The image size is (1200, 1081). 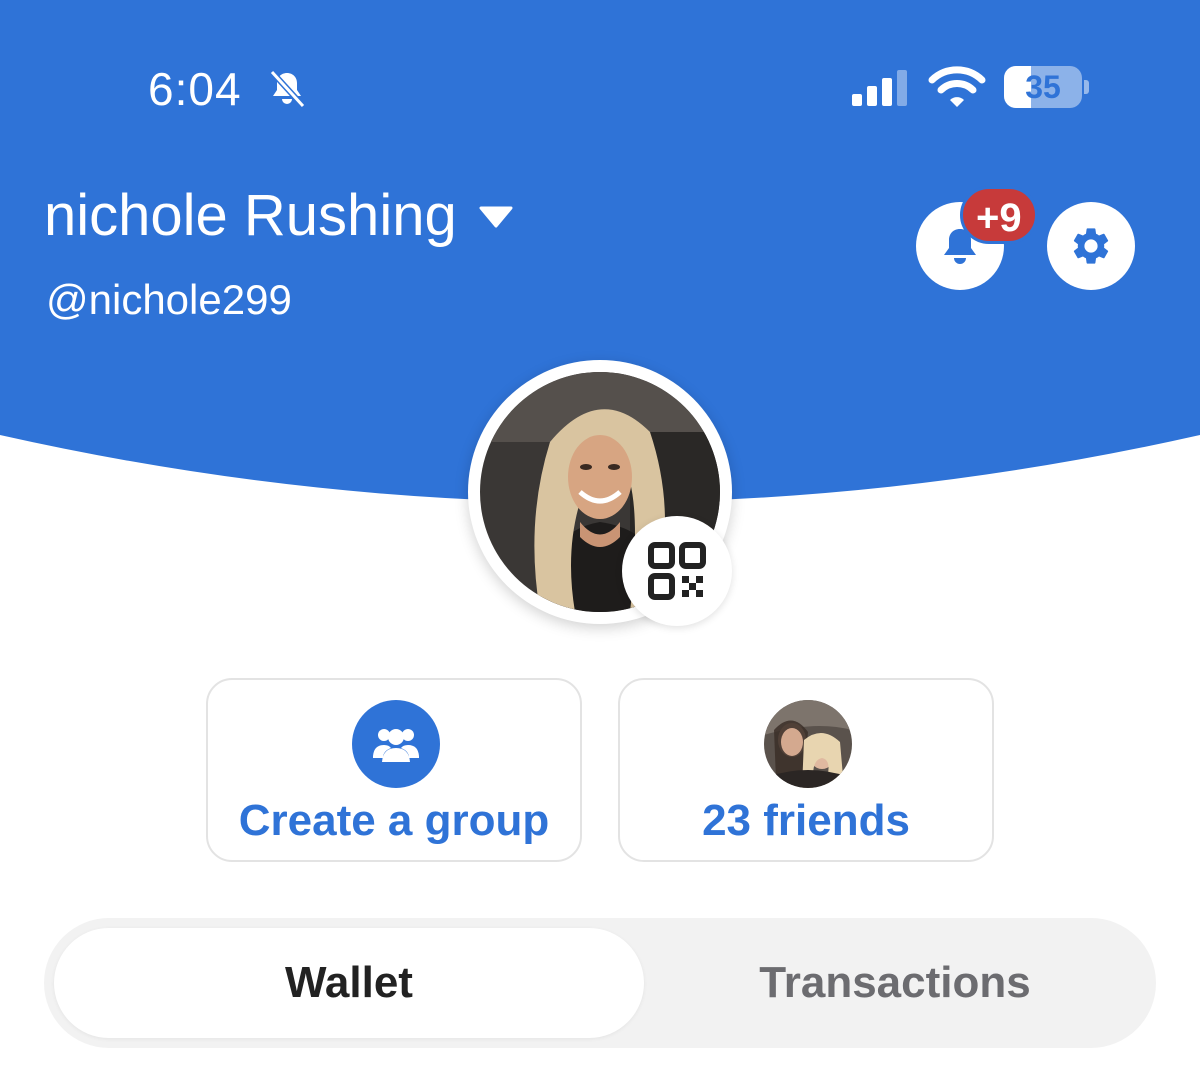 I want to click on wallet-transactions-tabs: Wallet Transactions, so click(x=600, y=983).